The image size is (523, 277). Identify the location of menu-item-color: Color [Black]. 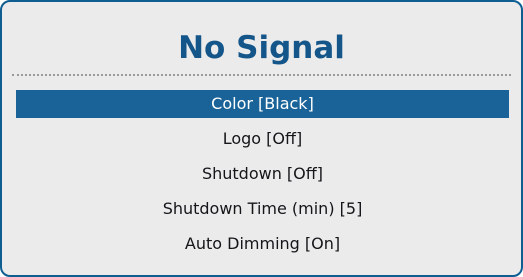
(262, 104).